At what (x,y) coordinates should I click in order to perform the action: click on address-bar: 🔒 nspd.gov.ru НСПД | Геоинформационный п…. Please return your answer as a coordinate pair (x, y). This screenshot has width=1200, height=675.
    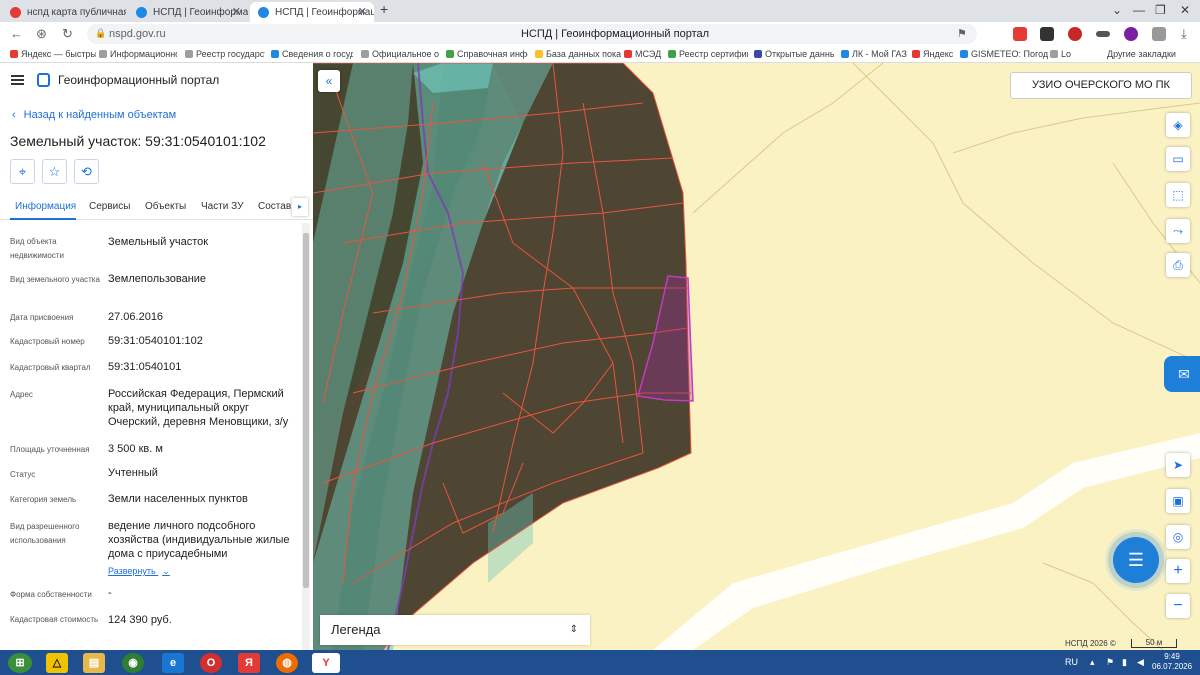
    Looking at the image, I should click on (532, 34).